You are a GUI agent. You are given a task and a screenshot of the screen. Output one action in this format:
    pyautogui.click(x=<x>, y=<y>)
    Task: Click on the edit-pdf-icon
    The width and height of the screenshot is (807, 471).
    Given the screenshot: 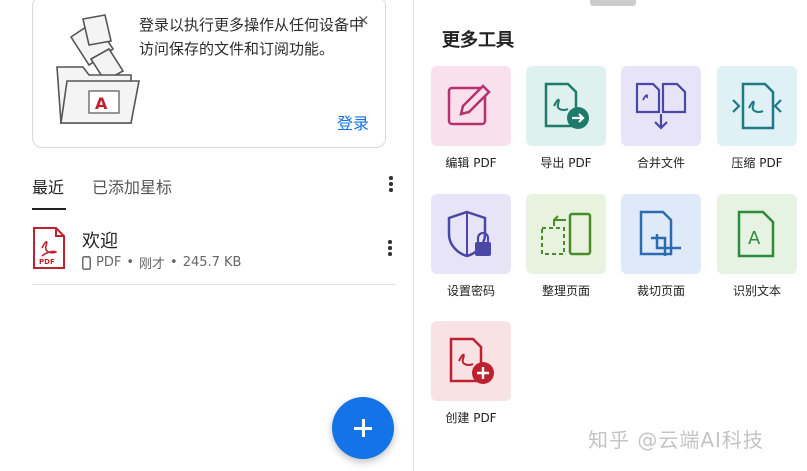 What is the action you would take?
    pyautogui.click(x=469, y=105)
    